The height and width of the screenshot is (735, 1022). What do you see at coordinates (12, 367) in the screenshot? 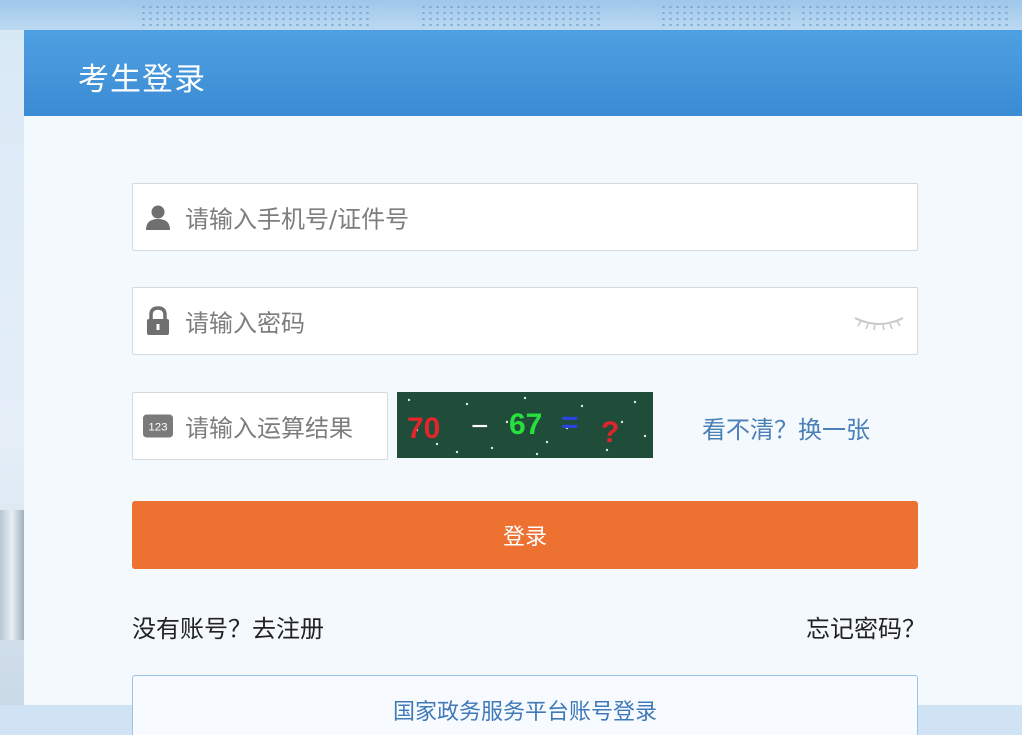
I see `background-side` at bounding box center [12, 367].